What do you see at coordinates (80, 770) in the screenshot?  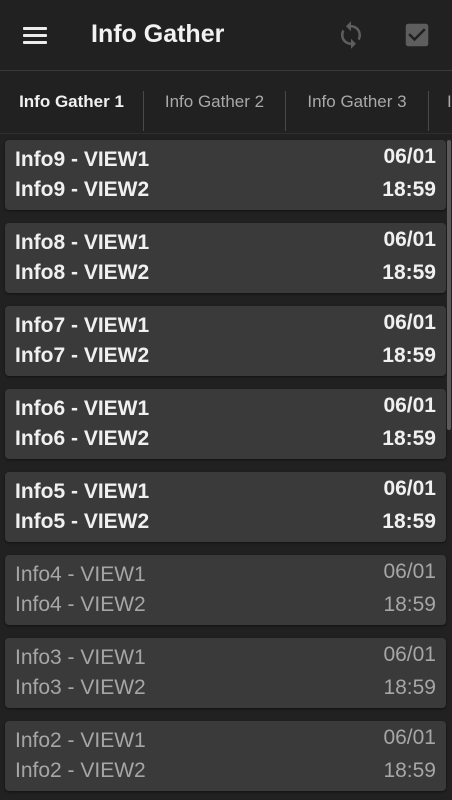 I see `item-view2: Info2 - VIEW2` at bounding box center [80, 770].